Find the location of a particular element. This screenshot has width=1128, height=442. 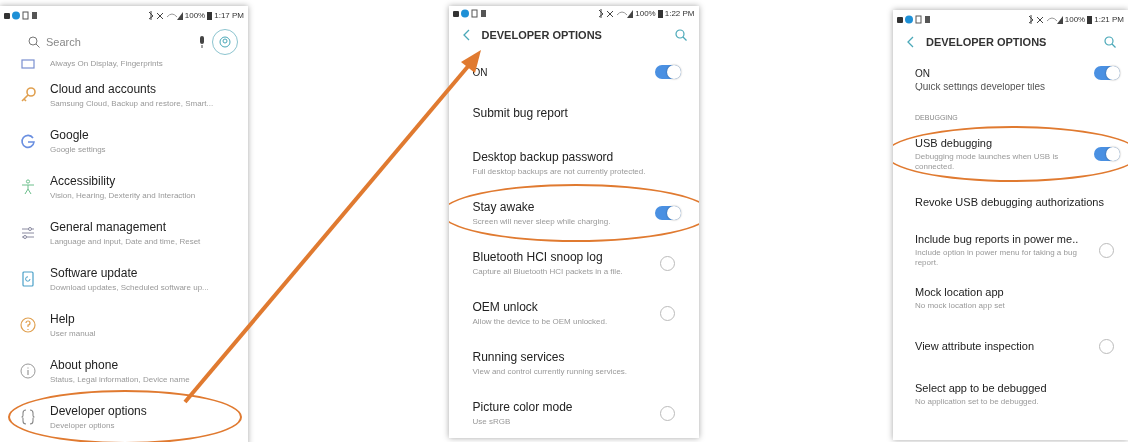

setting-description: Always On Display, Fingerprints is located at coordinates (107, 64).